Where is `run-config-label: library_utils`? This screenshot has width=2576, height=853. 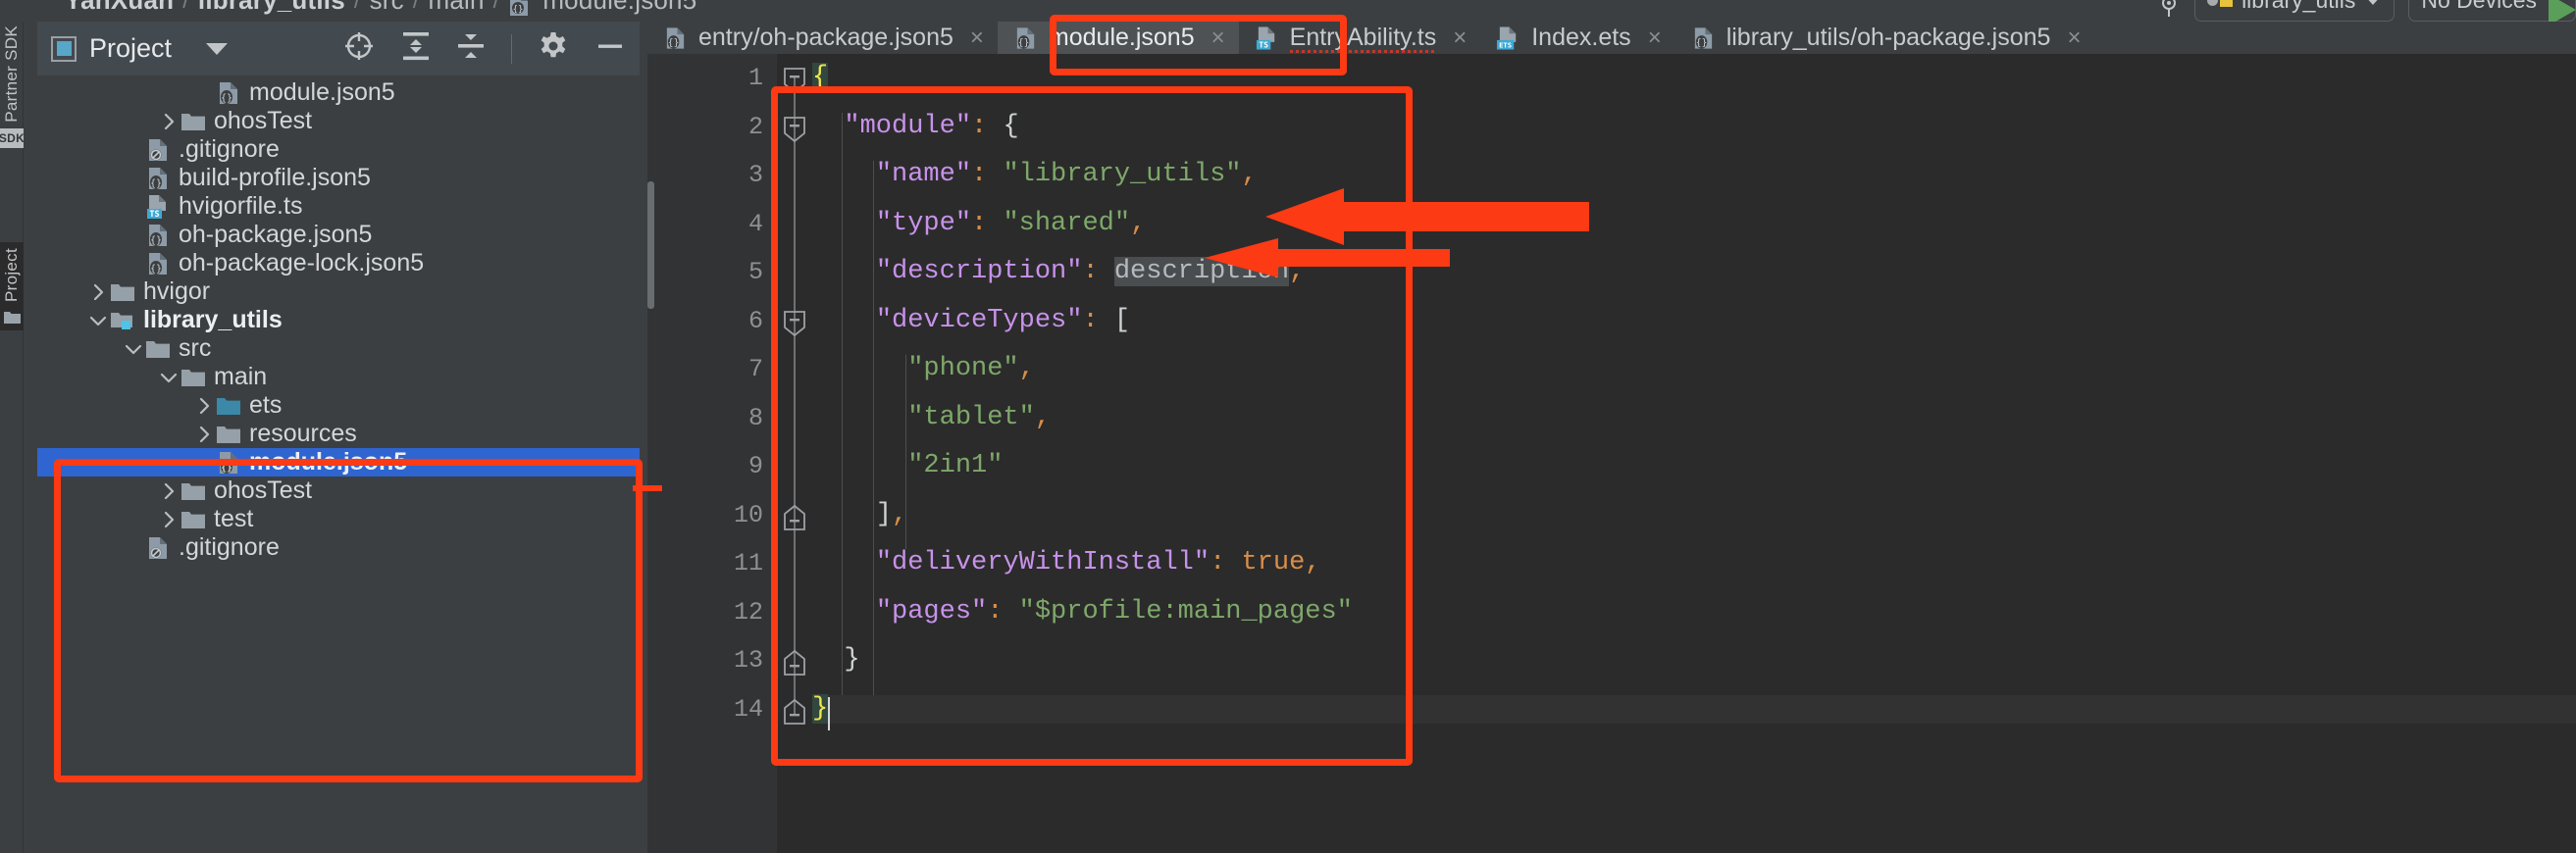
run-config-label: library_utils is located at coordinates (2298, 7).